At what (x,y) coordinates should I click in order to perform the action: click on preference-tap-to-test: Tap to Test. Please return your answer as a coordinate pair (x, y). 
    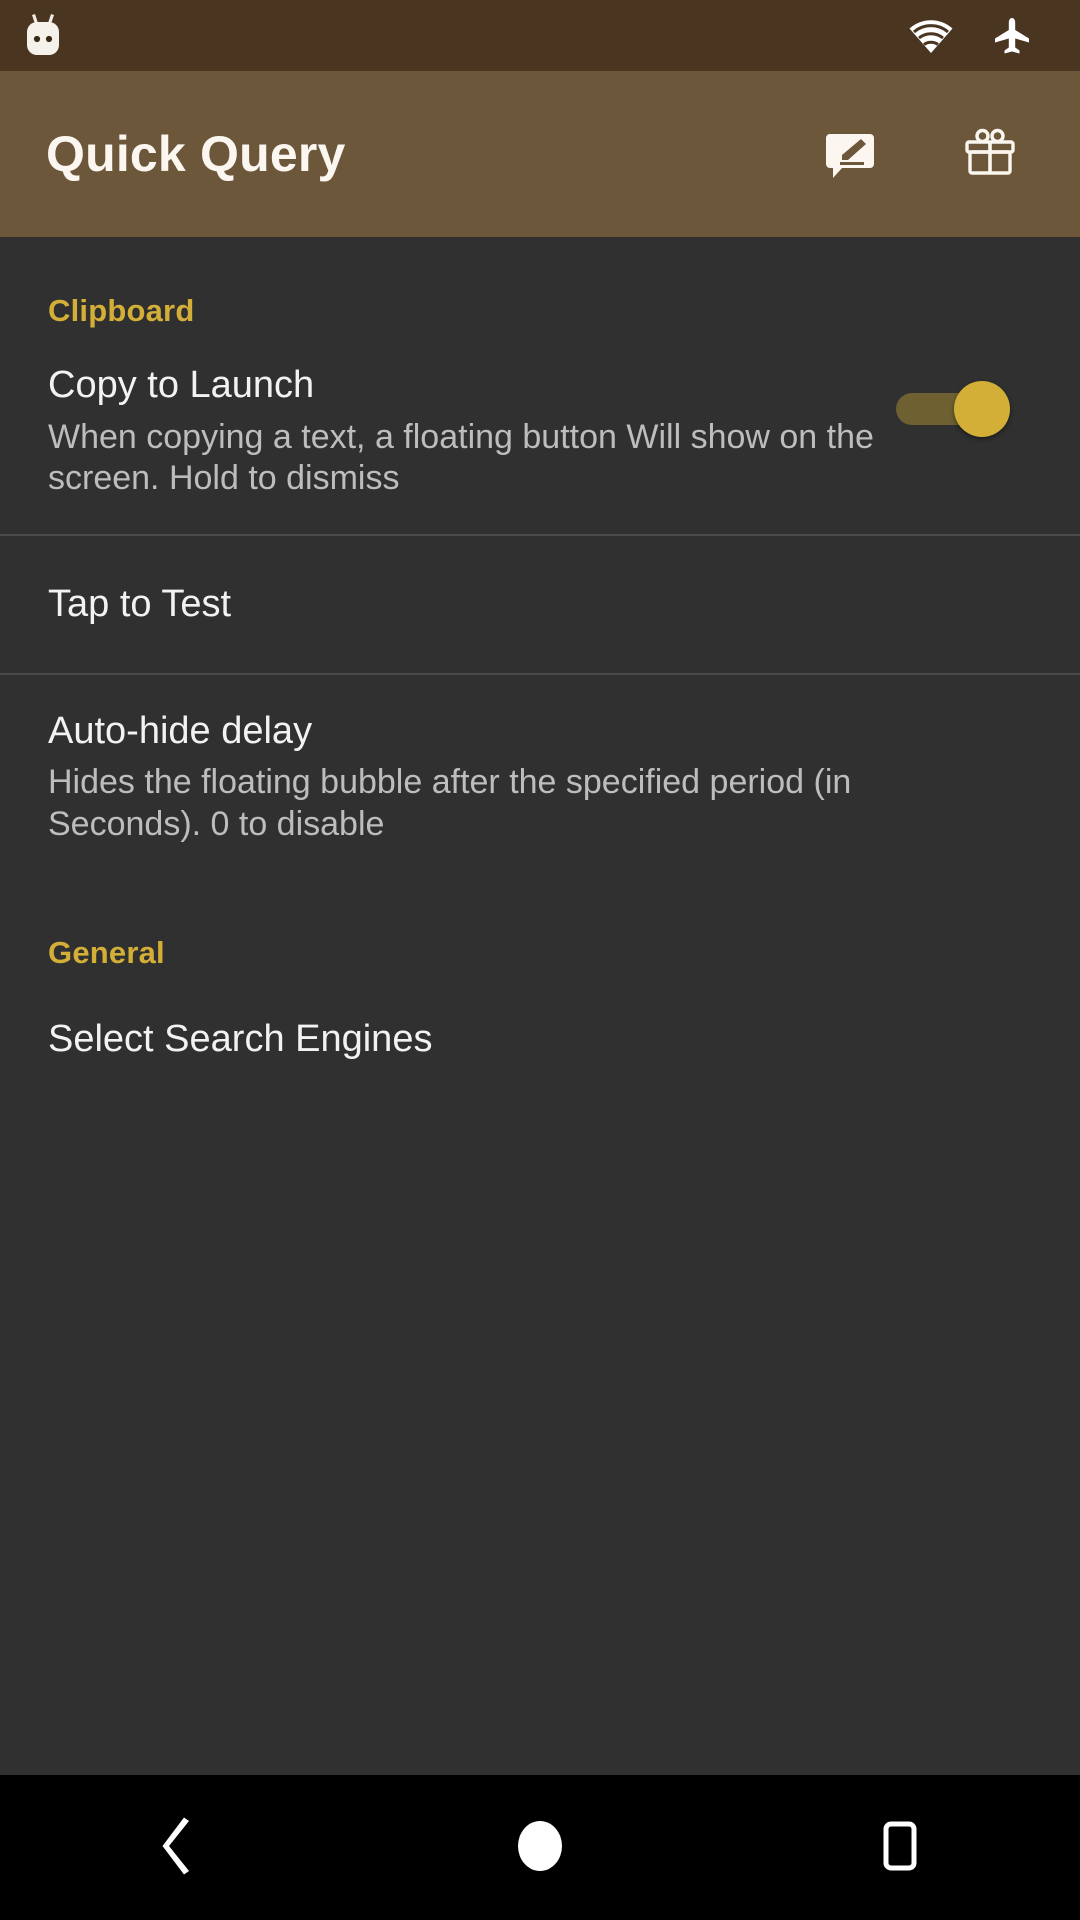
    Looking at the image, I should click on (540, 604).